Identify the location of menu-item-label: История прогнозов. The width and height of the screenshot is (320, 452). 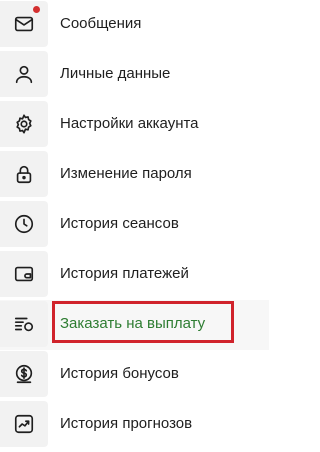
(126, 423).